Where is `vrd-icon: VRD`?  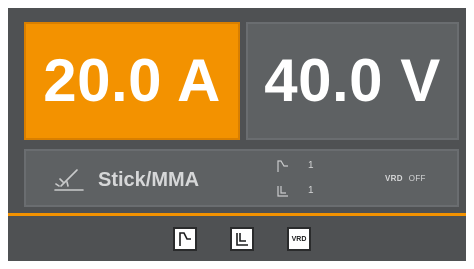
vrd-icon: VRD is located at coordinates (299, 239).